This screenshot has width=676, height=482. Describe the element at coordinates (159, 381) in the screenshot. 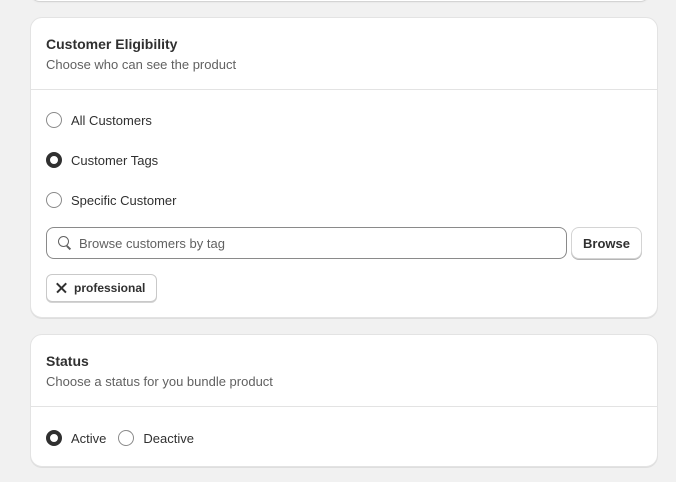

I see `card-subtitle: Choose a status for you bundle product` at that location.